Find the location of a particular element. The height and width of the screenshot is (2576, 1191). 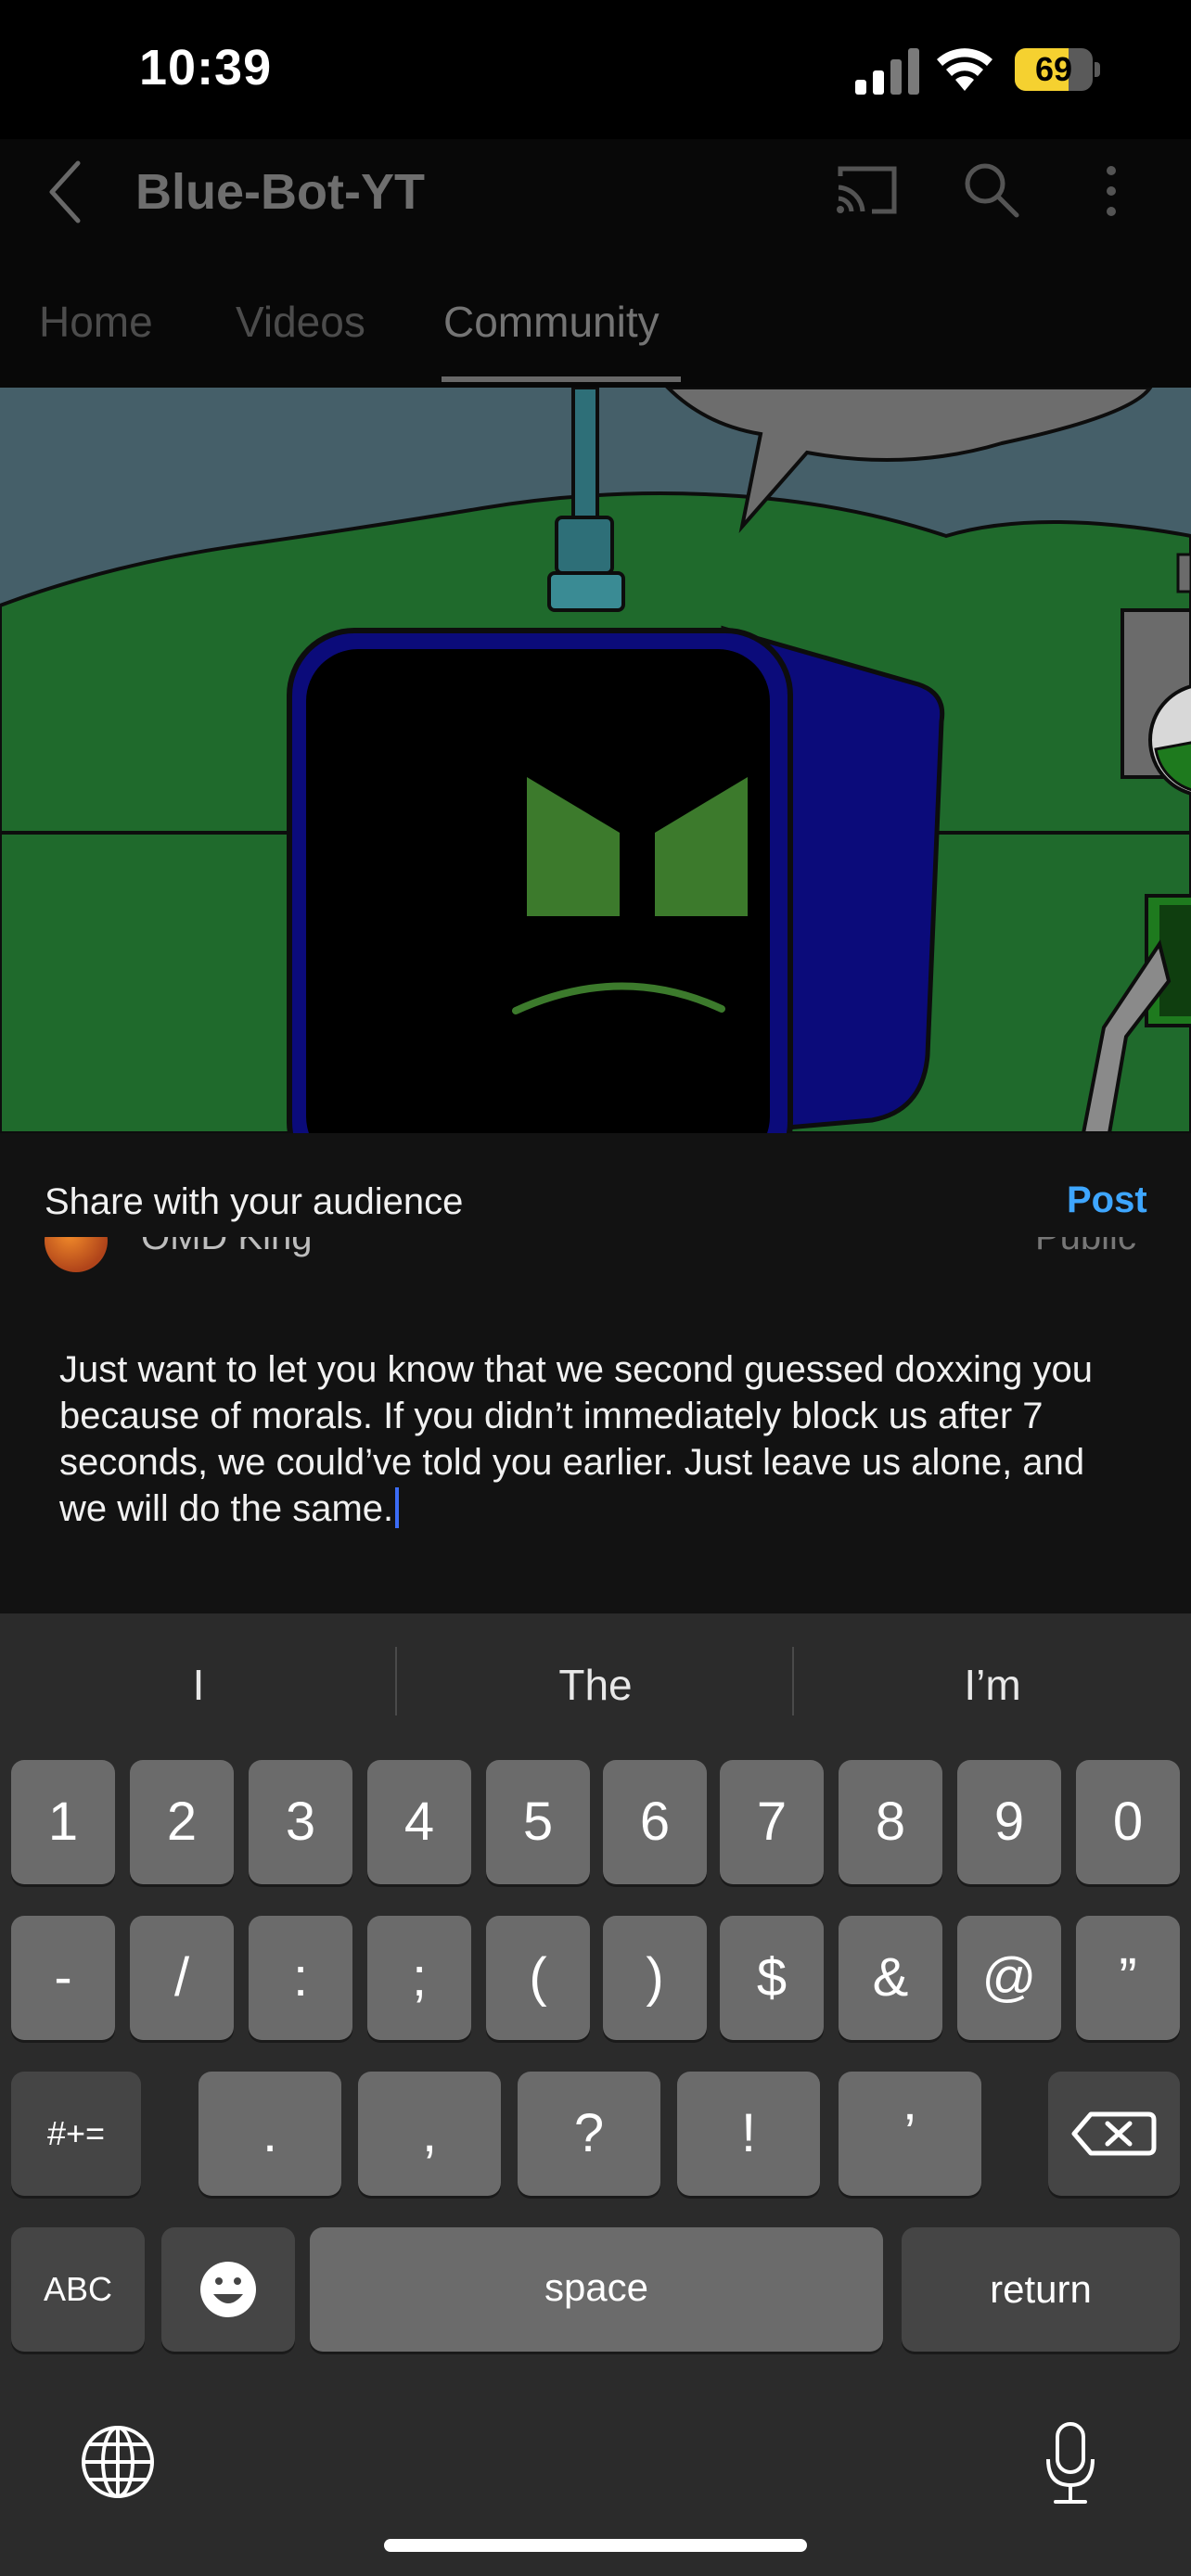

key-comma: , is located at coordinates (429, 2134).